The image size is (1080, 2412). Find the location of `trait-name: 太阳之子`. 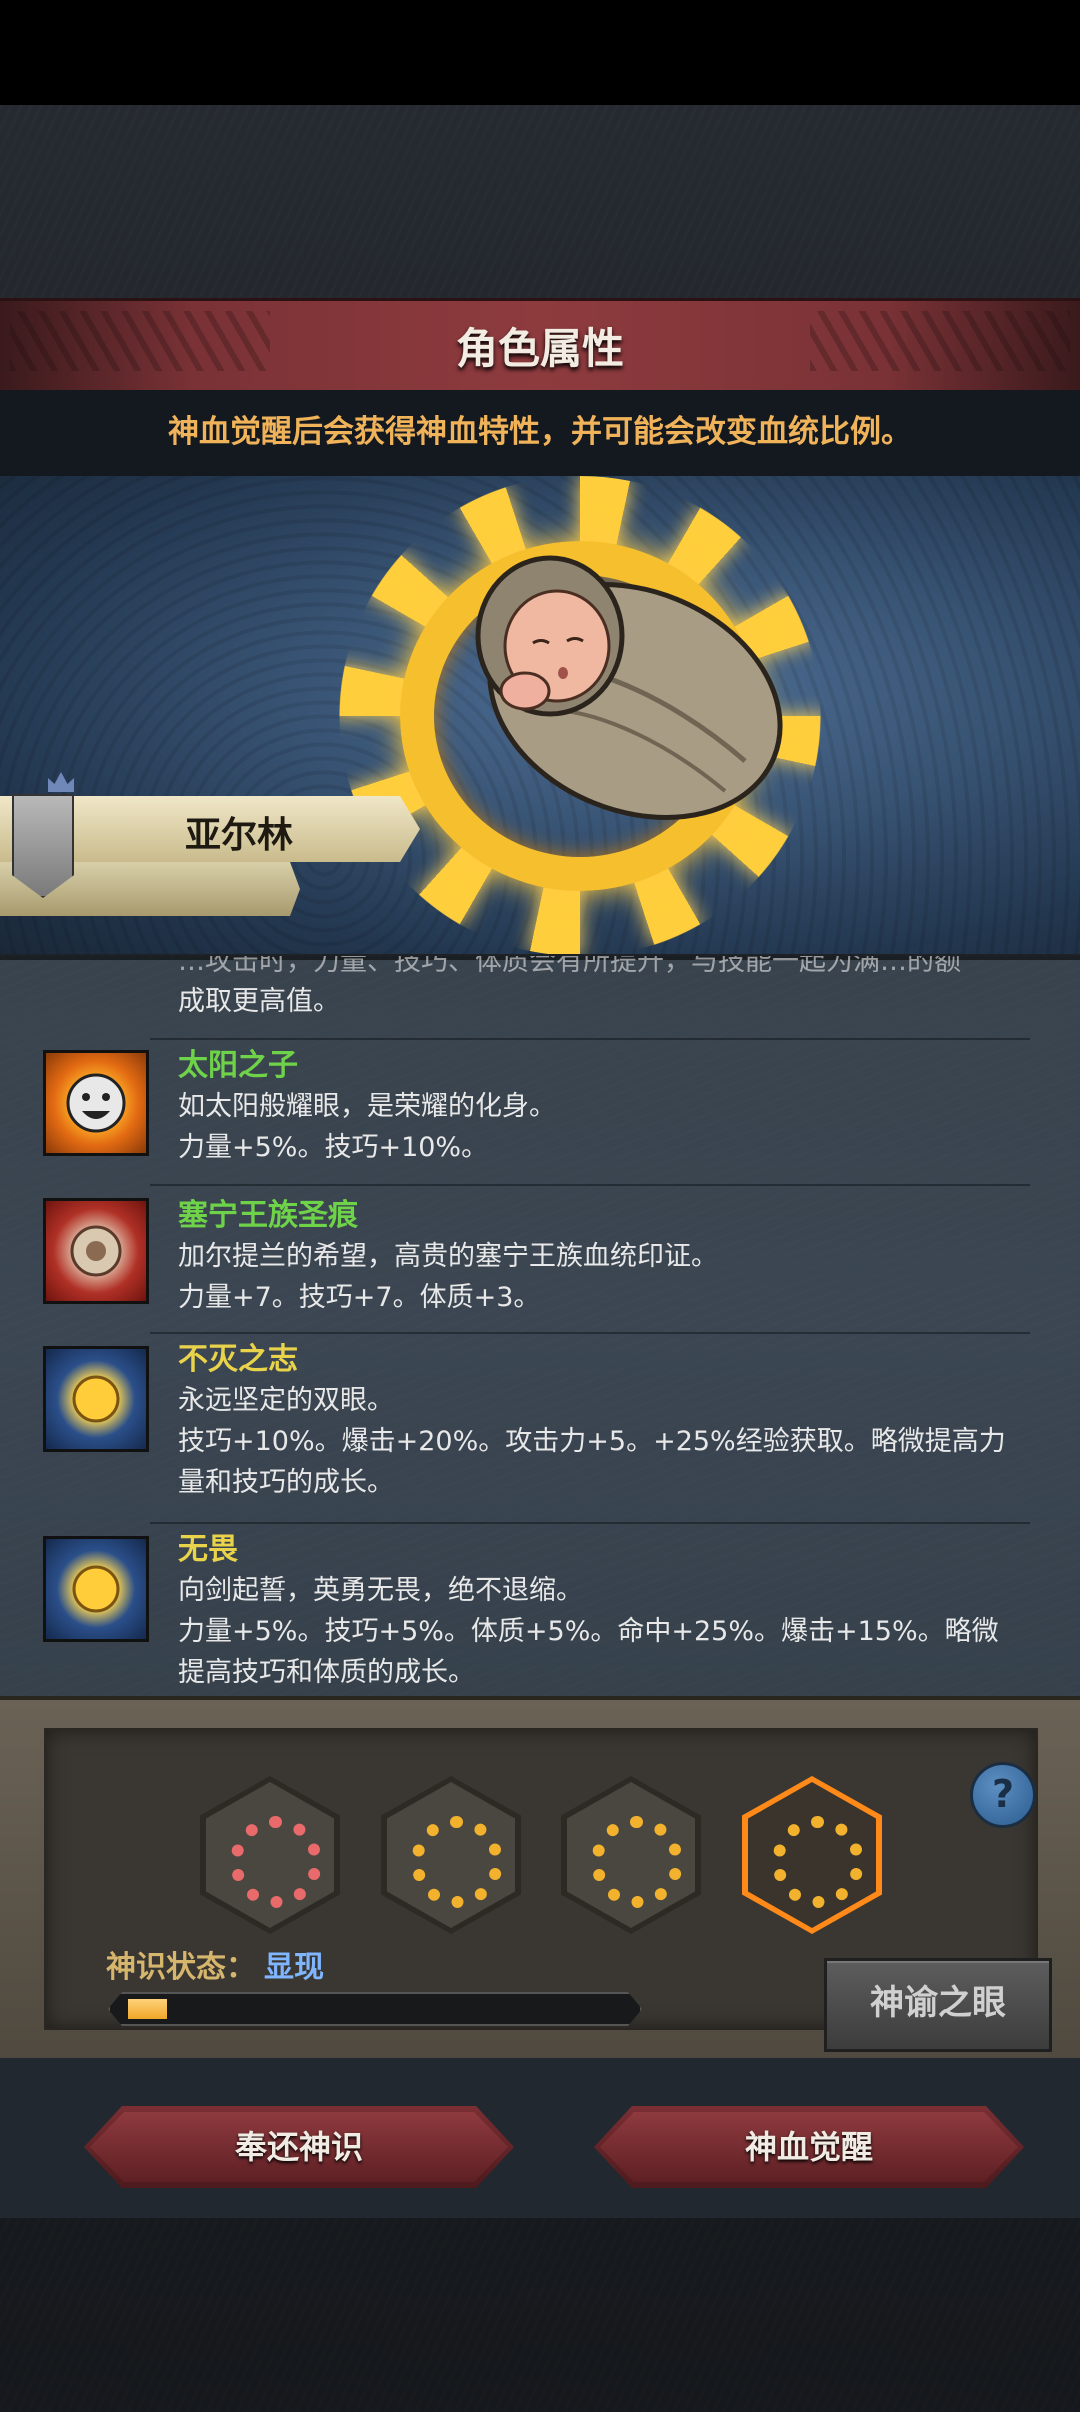

trait-name: 太阳之子 is located at coordinates (238, 1065).